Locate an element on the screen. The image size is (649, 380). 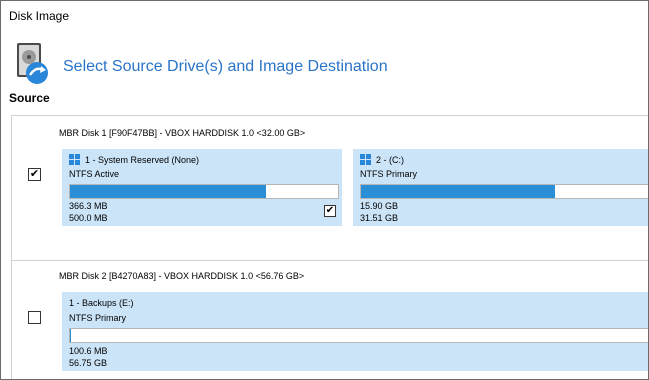
partition-used-size: 100.6 MB is located at coordinates (88, 351).